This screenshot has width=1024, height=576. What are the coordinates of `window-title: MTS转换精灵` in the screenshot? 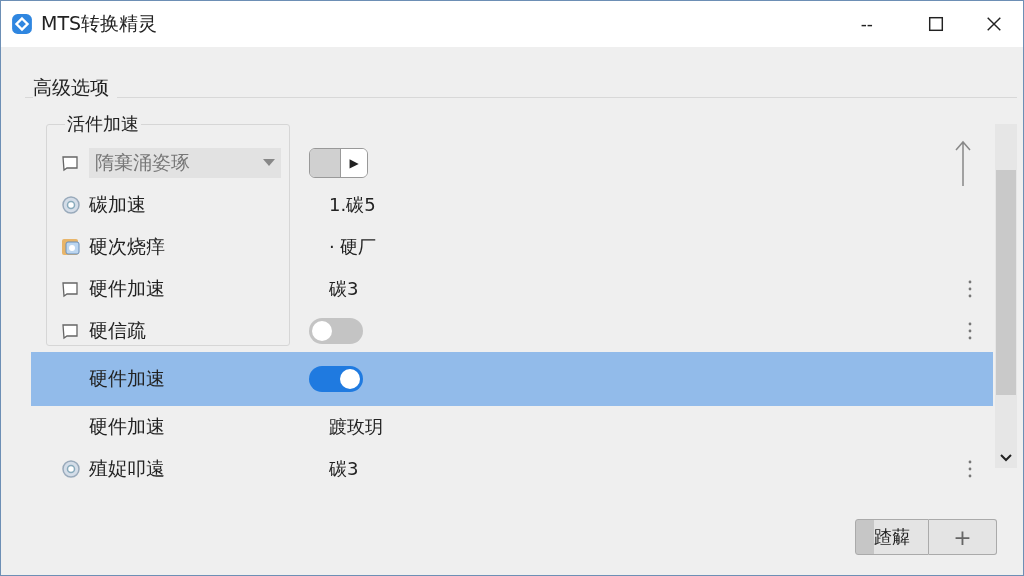 It's located at (99, 23).